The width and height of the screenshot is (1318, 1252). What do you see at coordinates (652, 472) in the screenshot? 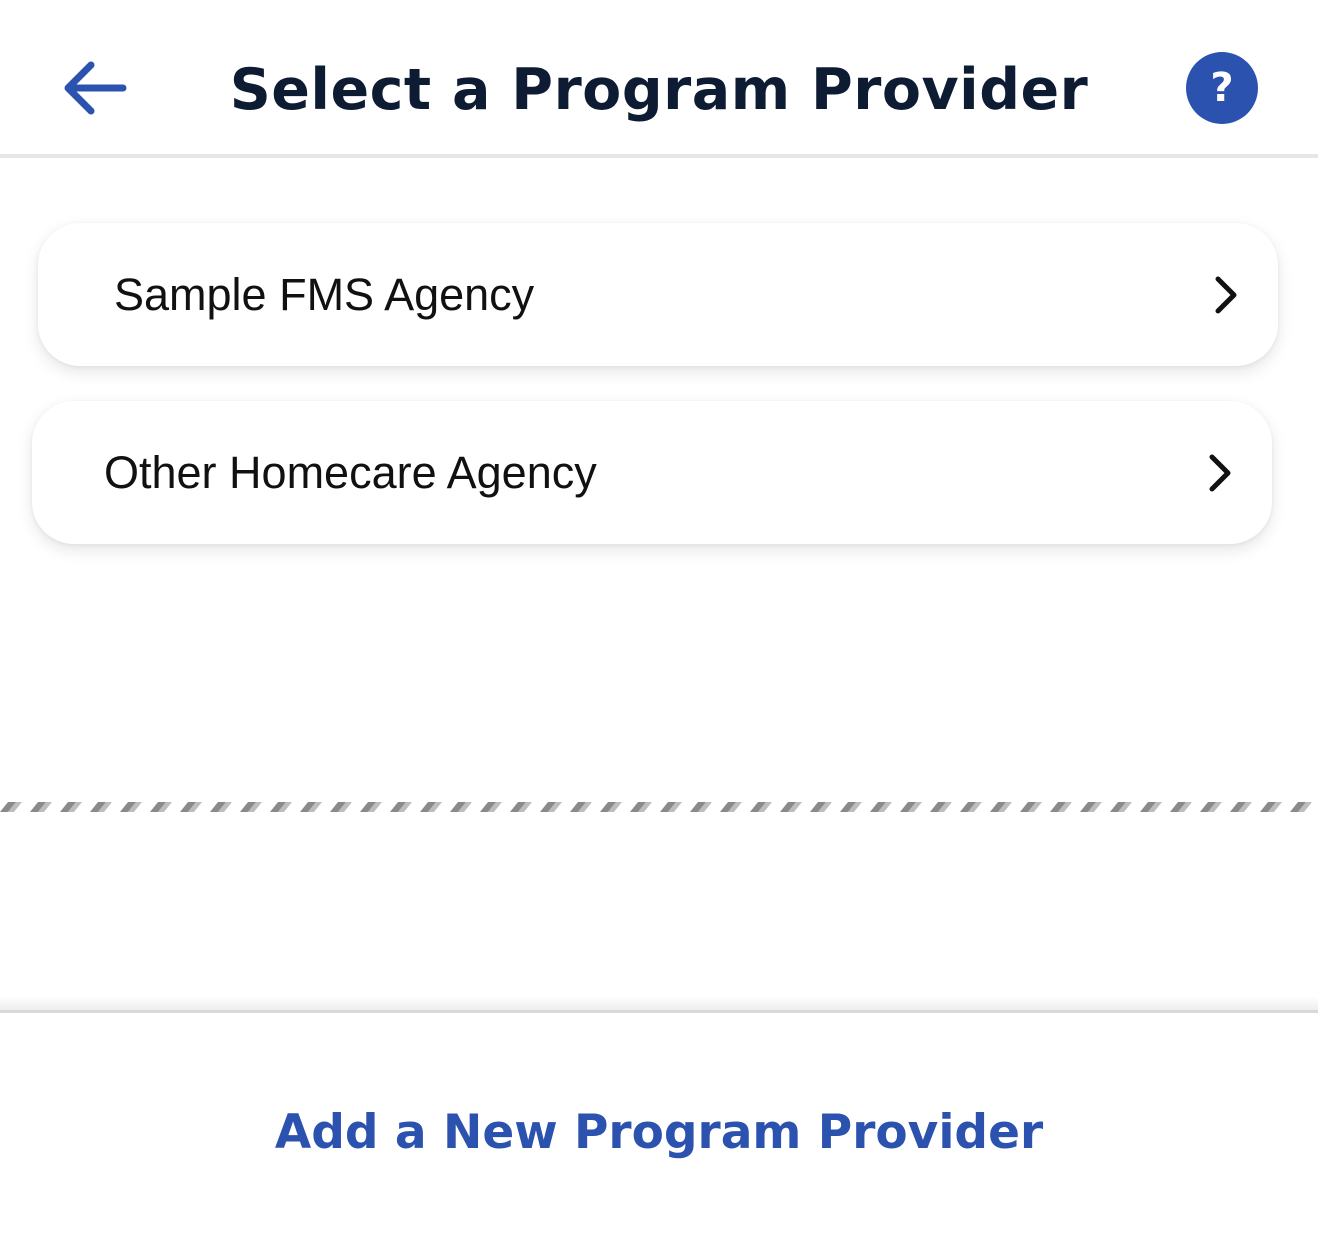
I see `provider-item-other-homecare-agency: Other Homecare Agency` at bounding box center [652, 472].